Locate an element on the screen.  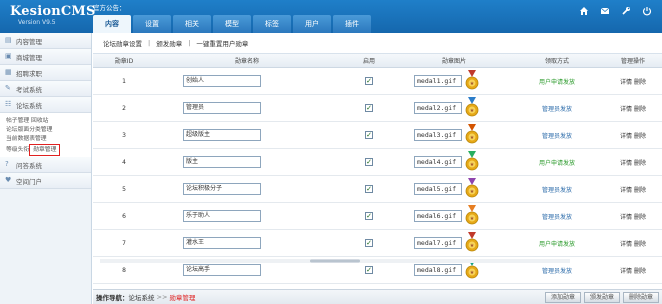
medal-image-input: medal4.gif is located at coordinates (438, 162).